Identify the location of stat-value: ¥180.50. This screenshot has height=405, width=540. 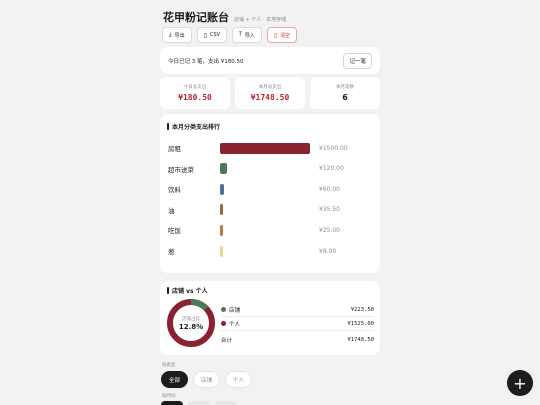
(195, 97).